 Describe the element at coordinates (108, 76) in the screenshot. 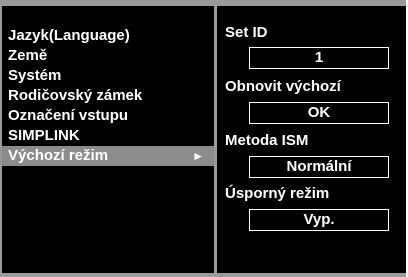

I see `menu-item-system: Systém` at that location.